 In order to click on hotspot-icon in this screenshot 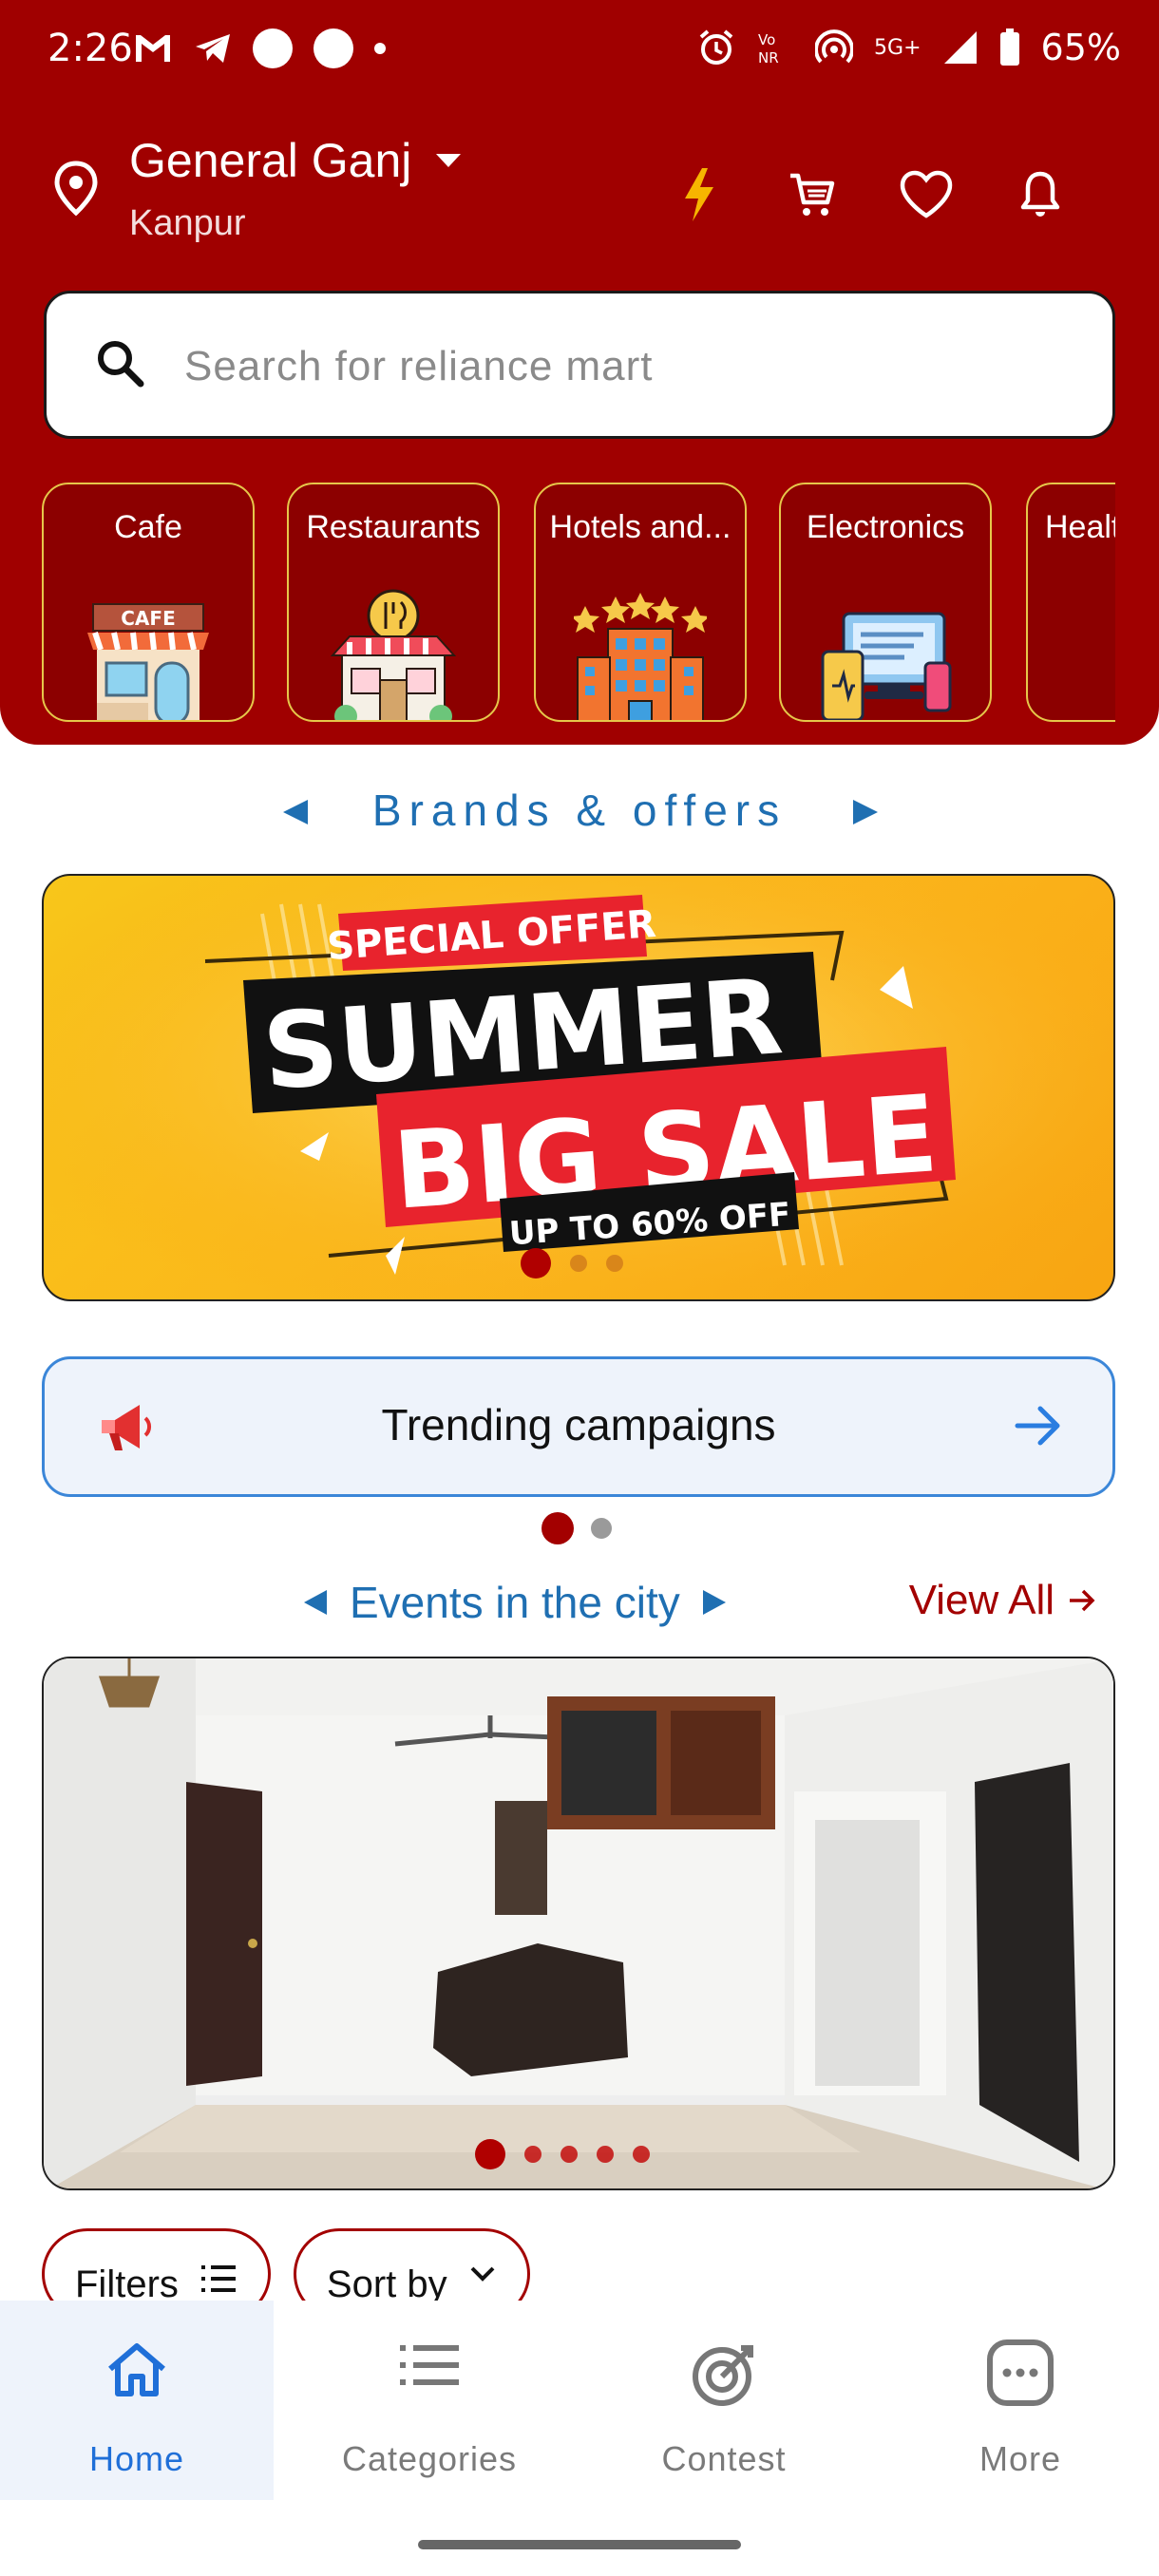, I will do `click(834, 46)`.